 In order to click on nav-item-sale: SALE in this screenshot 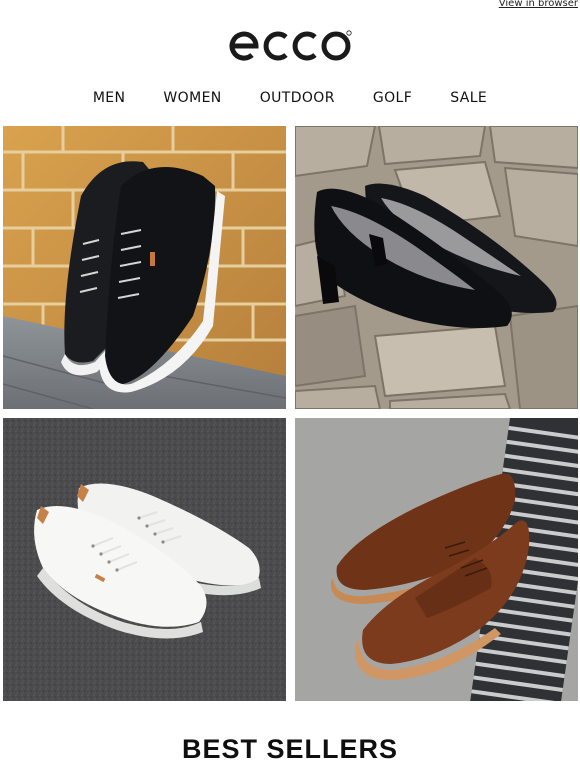, I will do `click(468, 98)`.